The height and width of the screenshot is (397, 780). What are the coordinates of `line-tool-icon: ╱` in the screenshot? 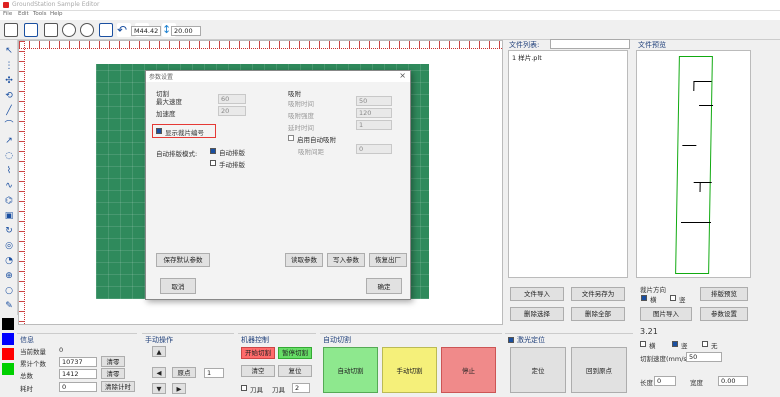 It's located at (9, 111).